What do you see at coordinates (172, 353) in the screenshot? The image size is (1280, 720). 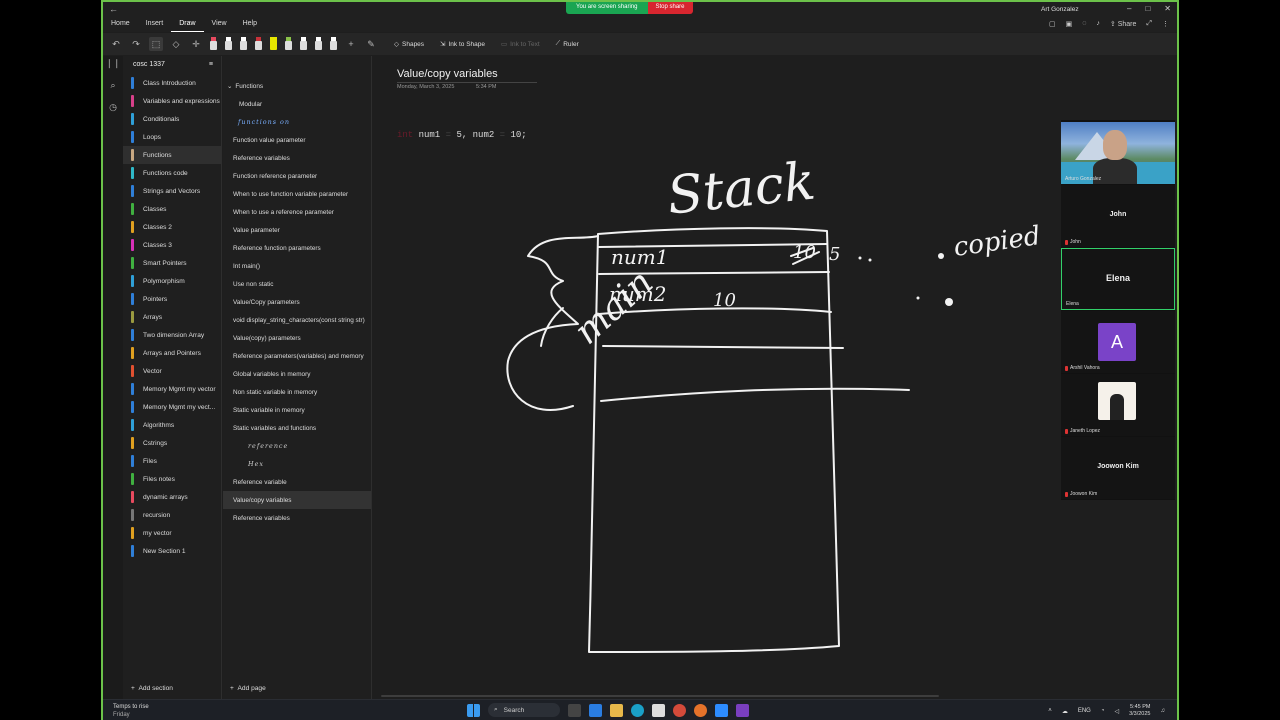 I see `section-item: Arrays and Pointers` at bounding box center [172, 353].